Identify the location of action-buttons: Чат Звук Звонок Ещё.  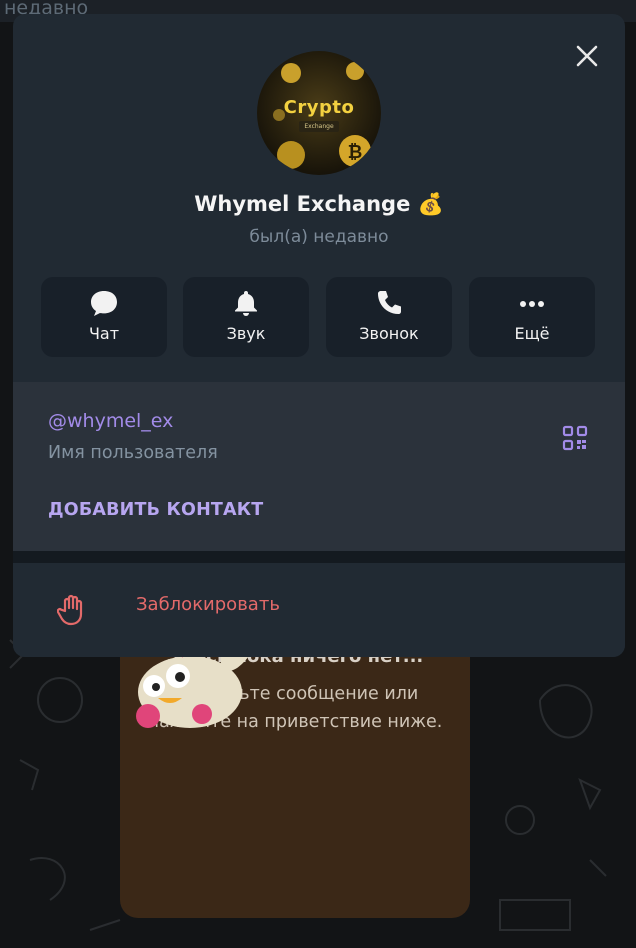
(318, 317).